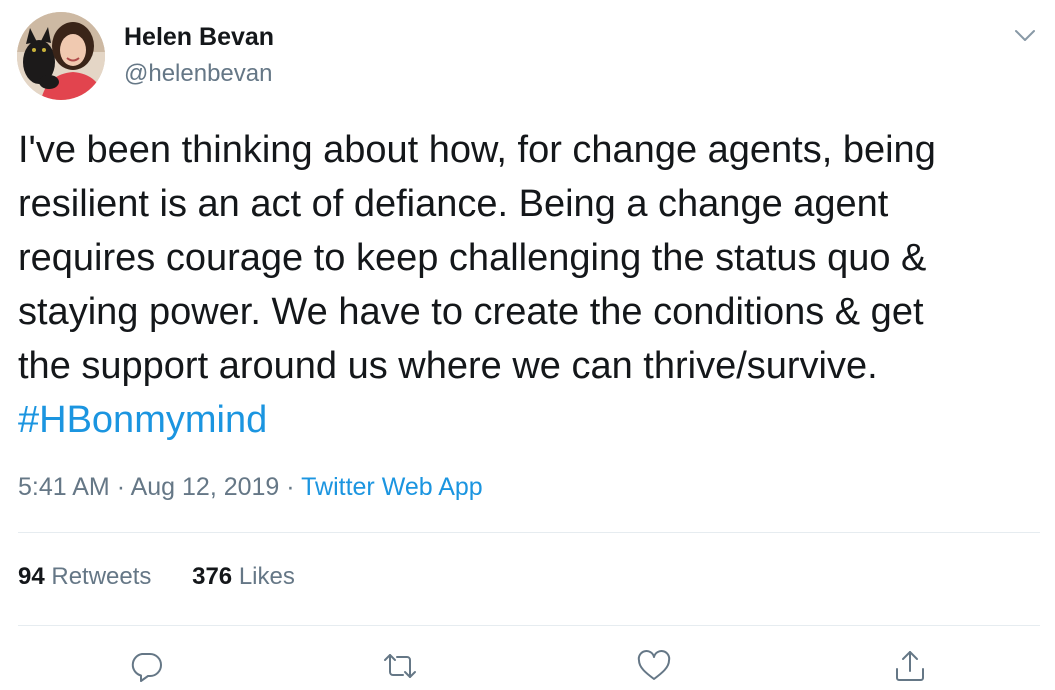 The image size is (1055, 690). What do you see at coordinates (654, 665) in the screenshot?
I see `like-icon` at bounding box center [654, 665].